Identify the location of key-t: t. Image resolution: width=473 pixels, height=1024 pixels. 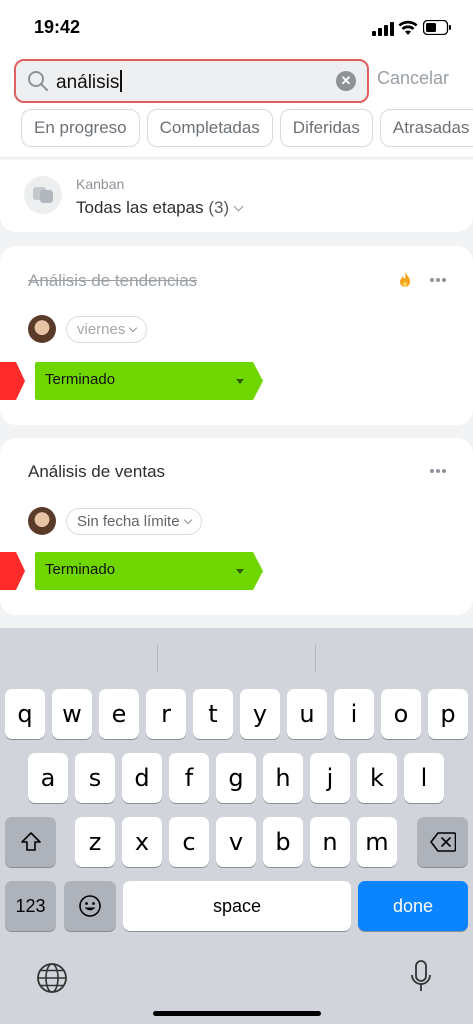
(213, 714).